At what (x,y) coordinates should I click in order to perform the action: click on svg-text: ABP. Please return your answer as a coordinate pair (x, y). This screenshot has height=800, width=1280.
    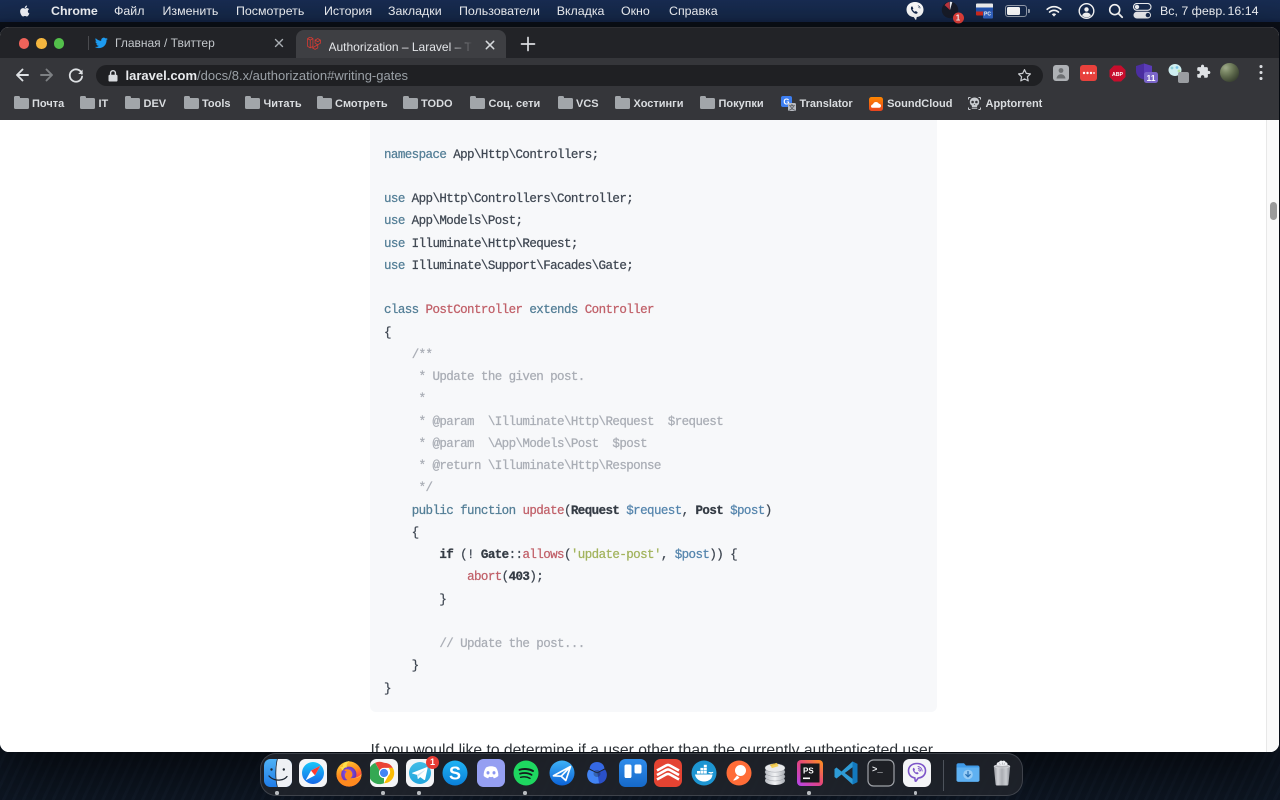
    Looking at the image, I should click on (1117, 75).